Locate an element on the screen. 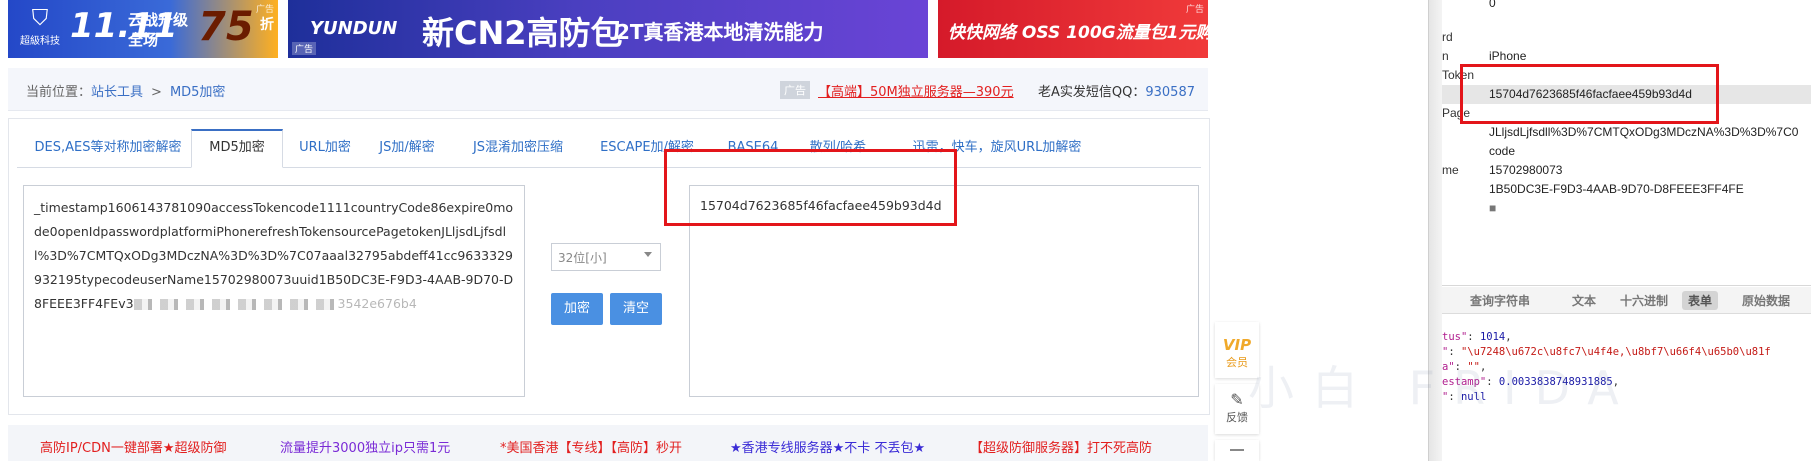 Image resolution: width=1811 pixels, height=461 pixels. banner-discount-unit: 折 is located at coordinates (267, 25).